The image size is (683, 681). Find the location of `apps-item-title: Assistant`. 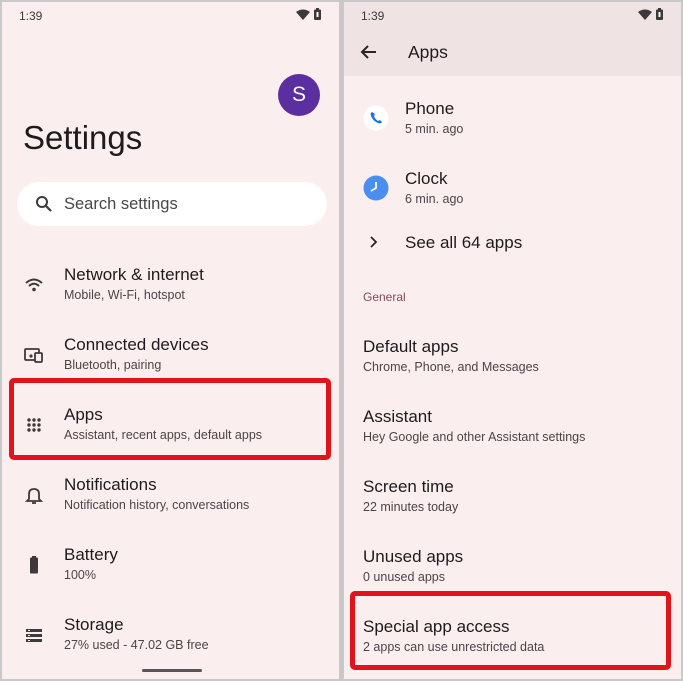

apps-item-title: Assistant is located at coordinates (397, 416).